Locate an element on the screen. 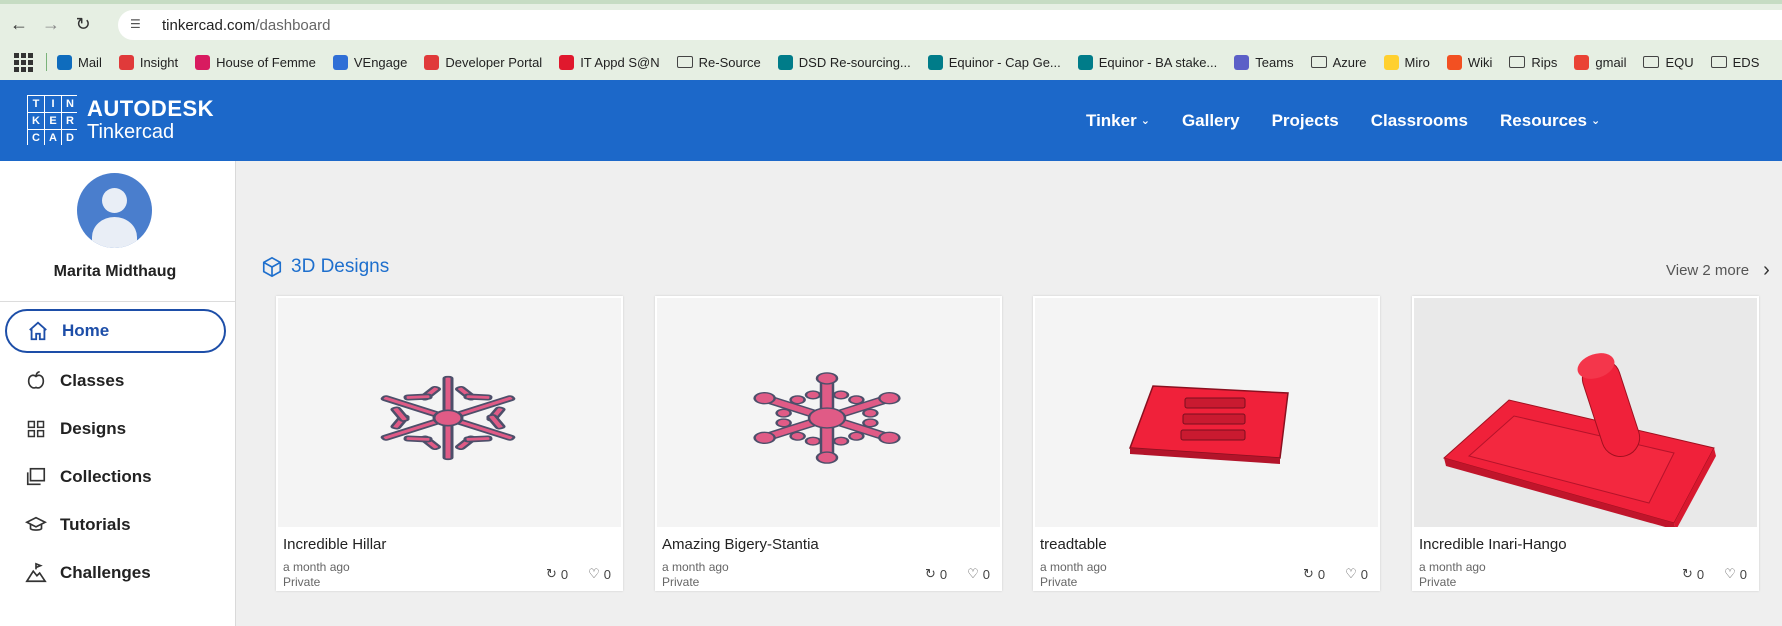 The image size is (1782, 626). design-name: treadtable is located at coordinates (1073, 544).